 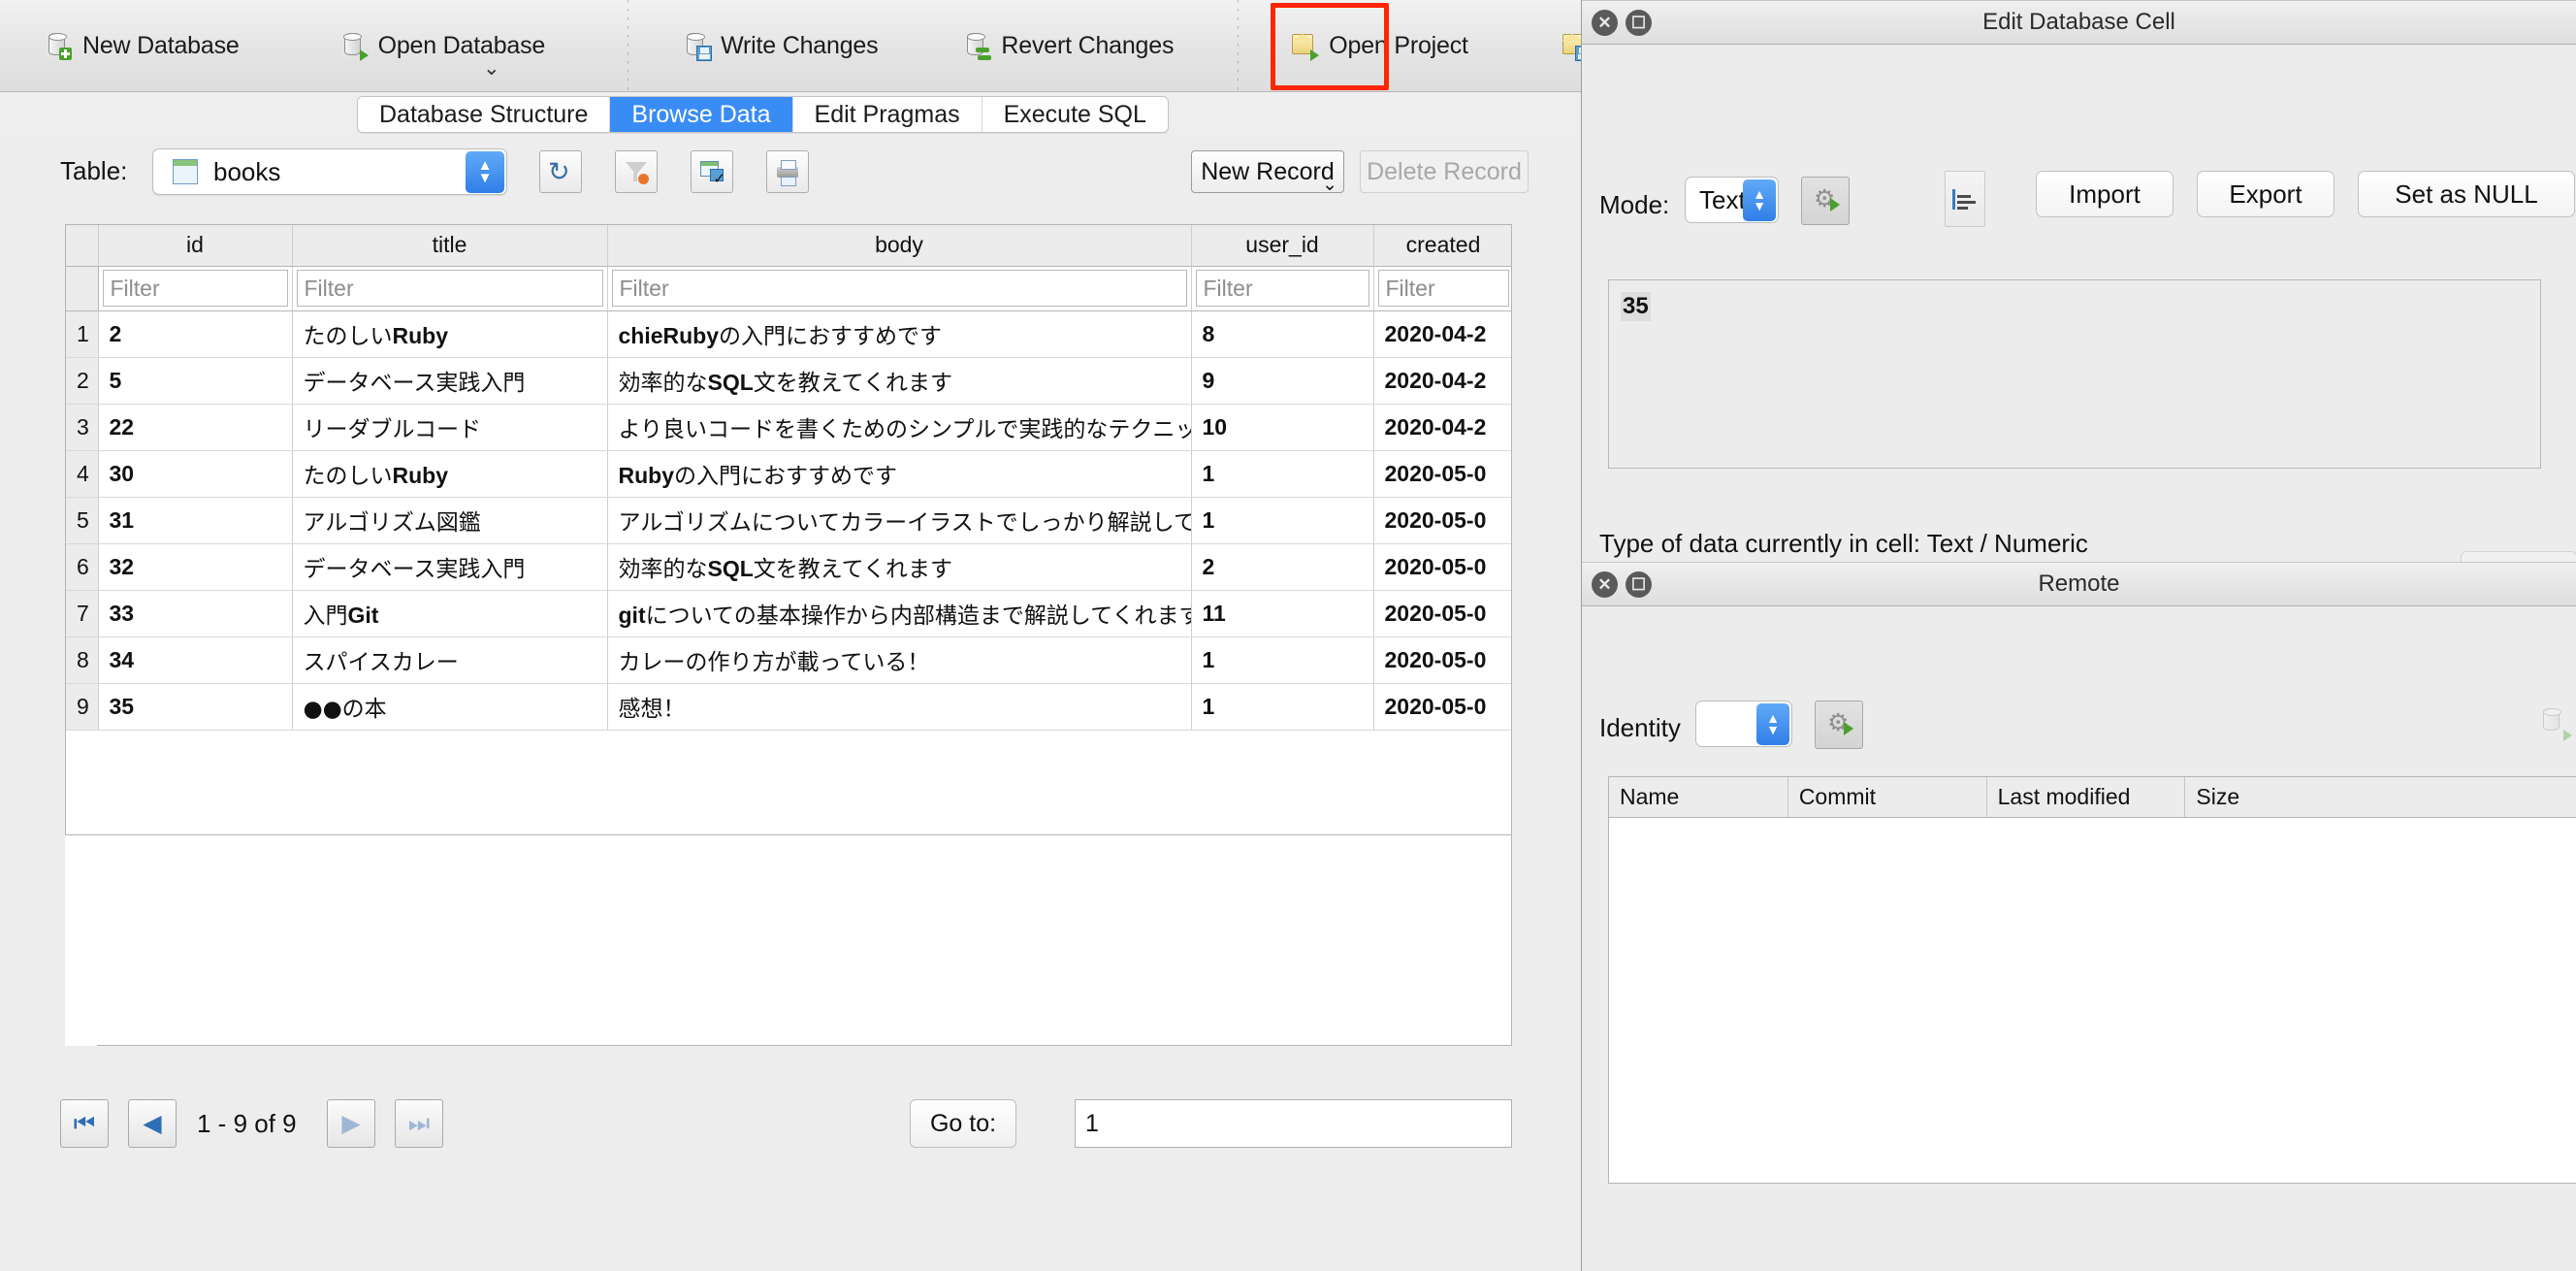 What do you see at coordinates (195, 660) in the screenshot?
I see `cell-id: 34` at bounding box center [195, 660].